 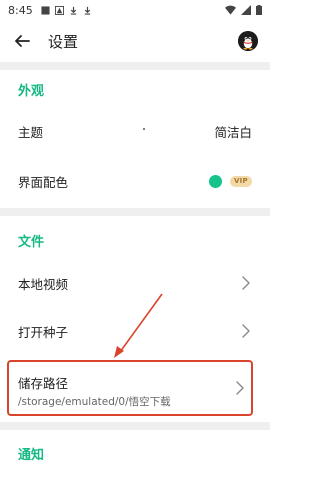 What do you see at coordinates (135, 181) in the screenshot?
I see `color-scheme-row: 界面配色 VIP` at bounding box center [135, 181].